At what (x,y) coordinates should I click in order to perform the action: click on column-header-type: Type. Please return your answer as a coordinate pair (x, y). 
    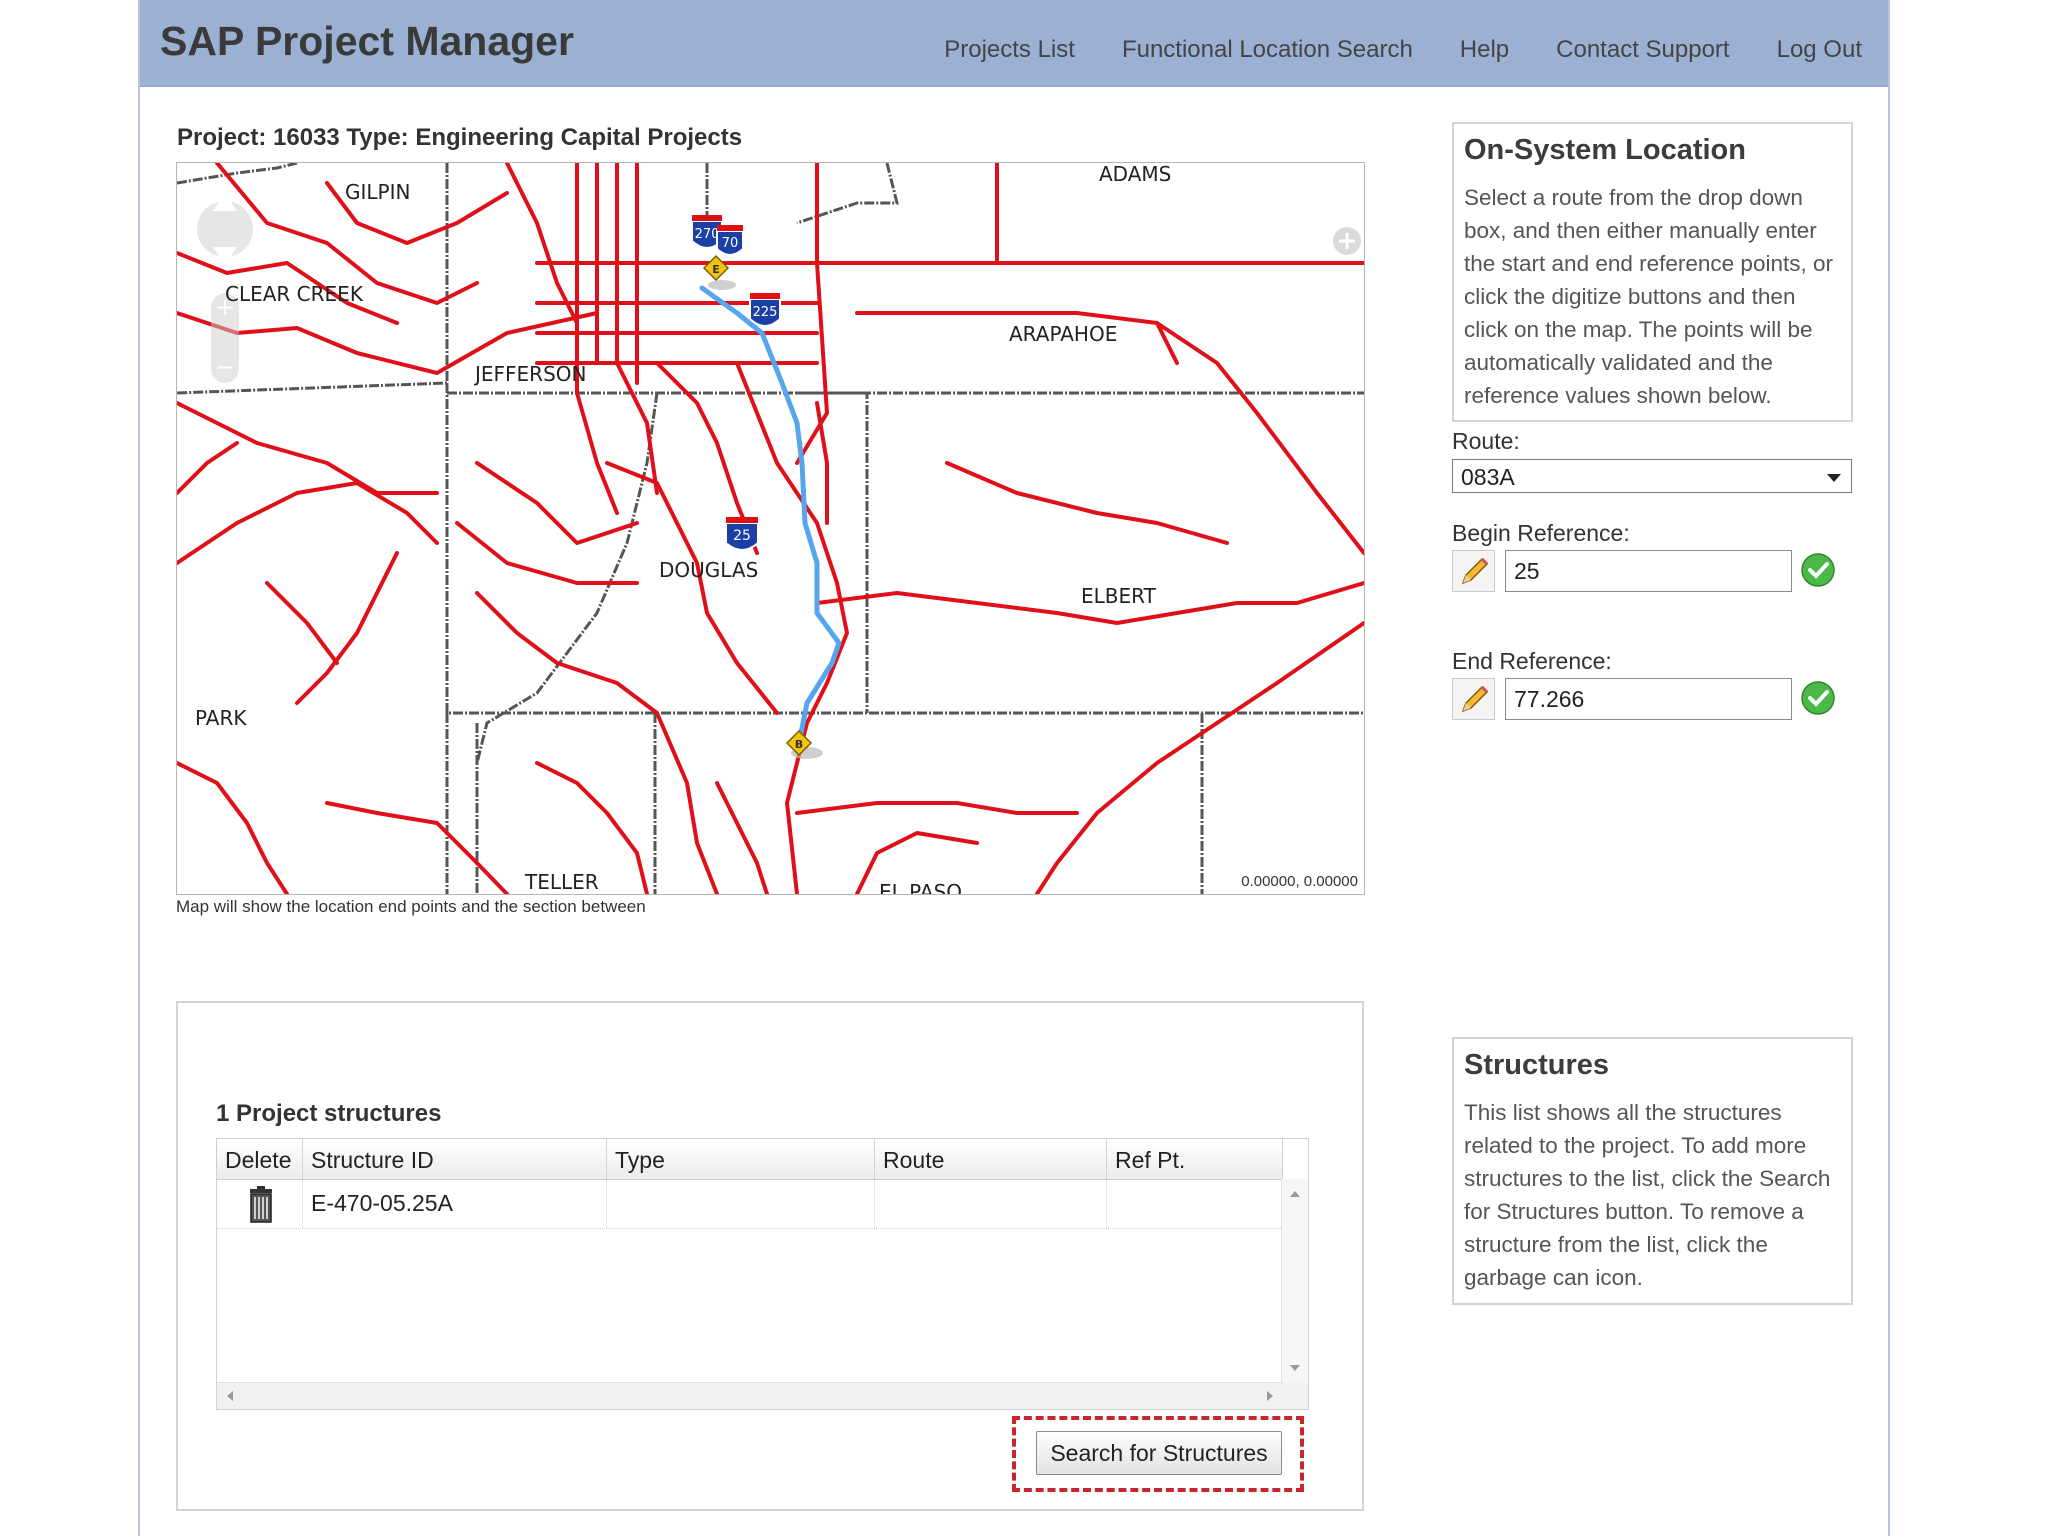
    Looking at the image, I should click on (741, 1159).